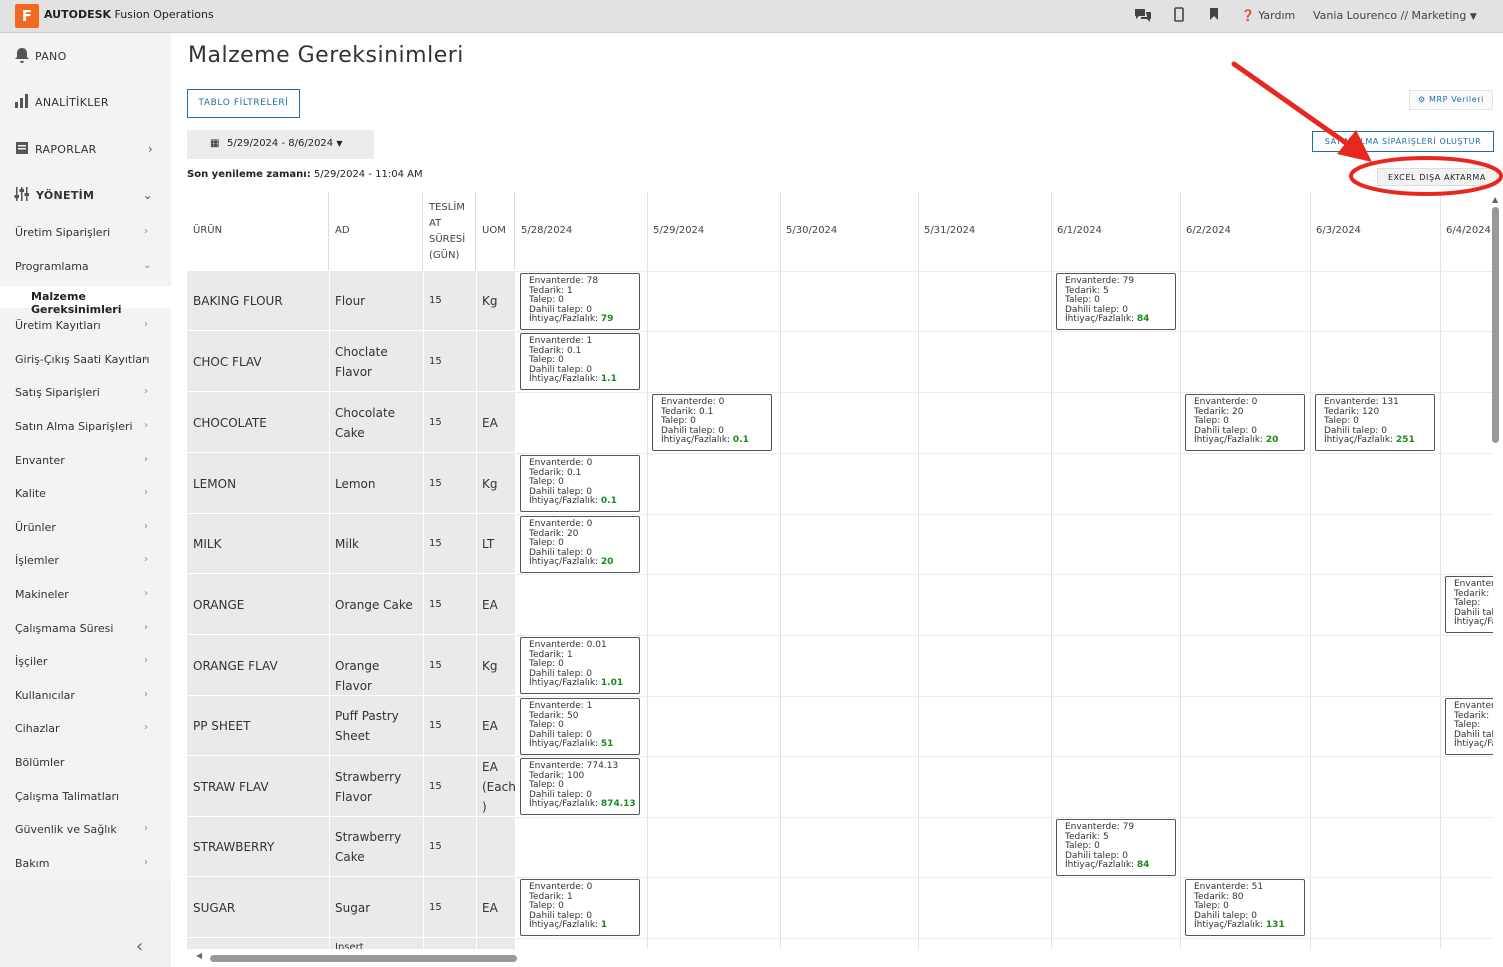 Image resolution: width=1503 pixels, height=967 pixels. I want to click on mobile-icon, so click(1179, 16).